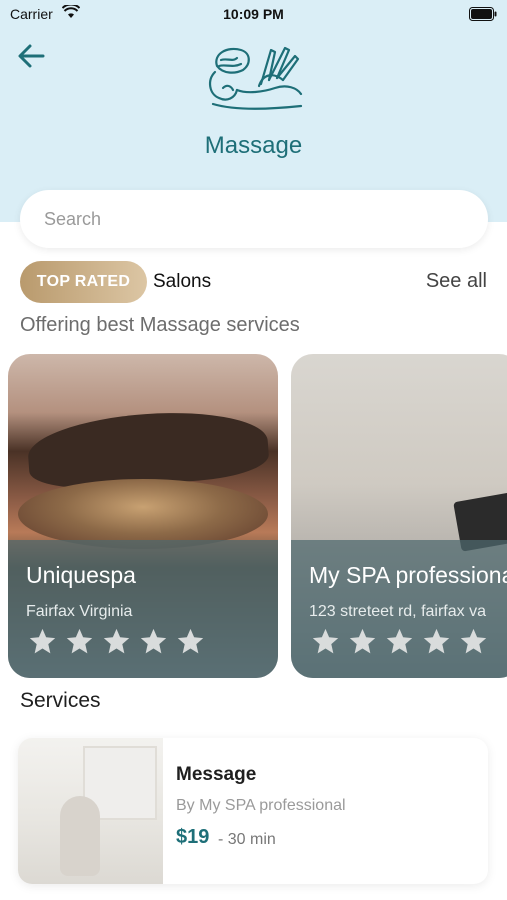 This screenshot has width=507, height=900. I want to click on salon-location: 123 streteet rd, fairfax va, so click(397, 611).